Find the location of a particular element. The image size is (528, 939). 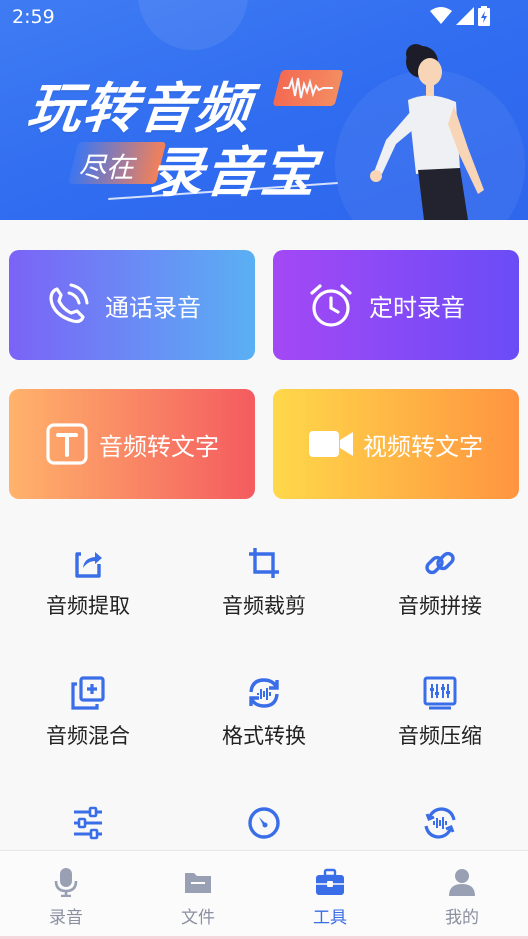

scheduled-recording-card: 定时录音 is located at coordinates (396, 305).